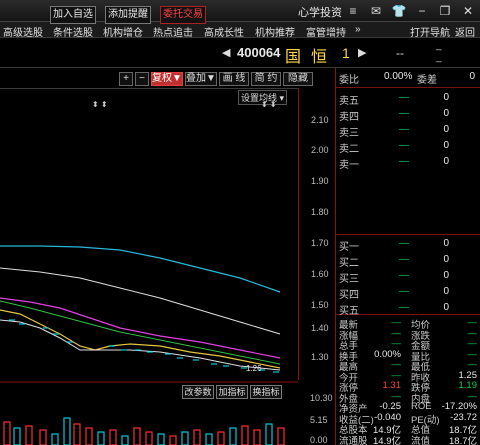 Image resolution: width=480 pixels, height=445 pixels. I want to click on menu-item-institution-recommend: 机构推荐, so click(275, 31).